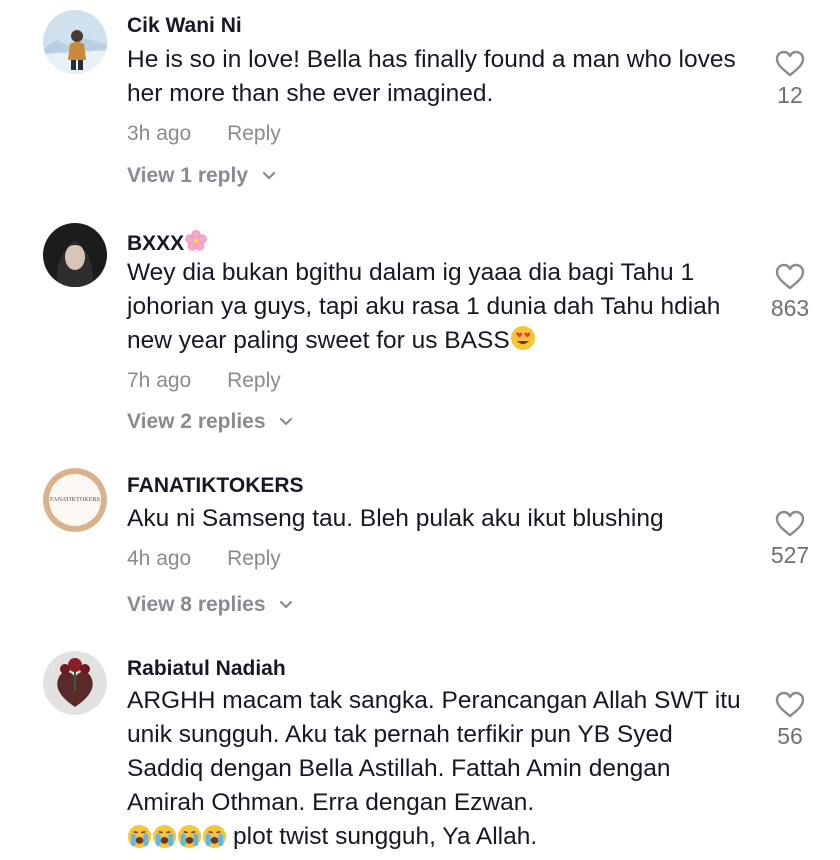 This screenshot has height=860, width=840. I want to click on rose-heart-avatar-icon, so click(75, 683).